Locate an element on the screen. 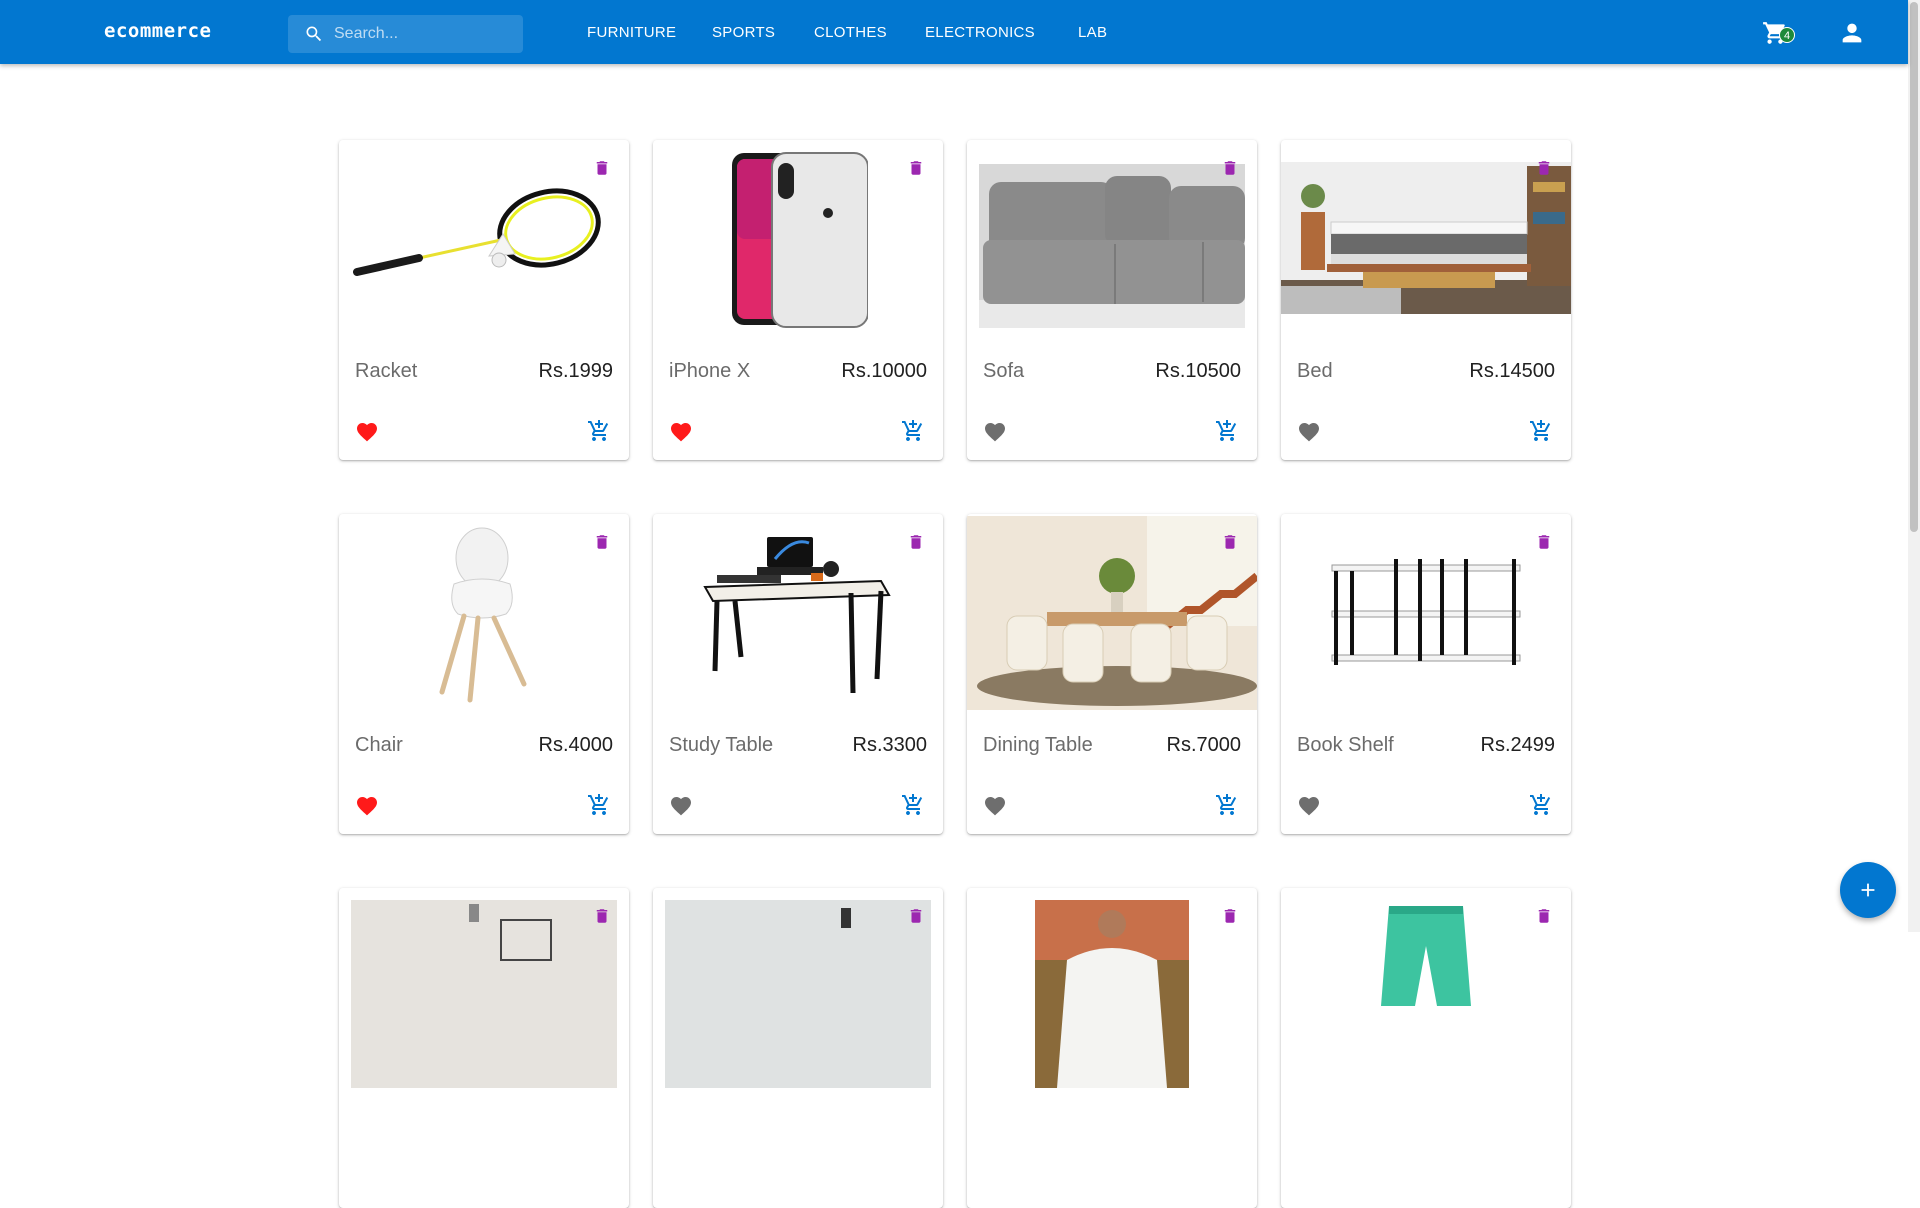 This screenshot has width=1920, height=1208. nav-lab: LAB is located at coordinates (1092, 32).